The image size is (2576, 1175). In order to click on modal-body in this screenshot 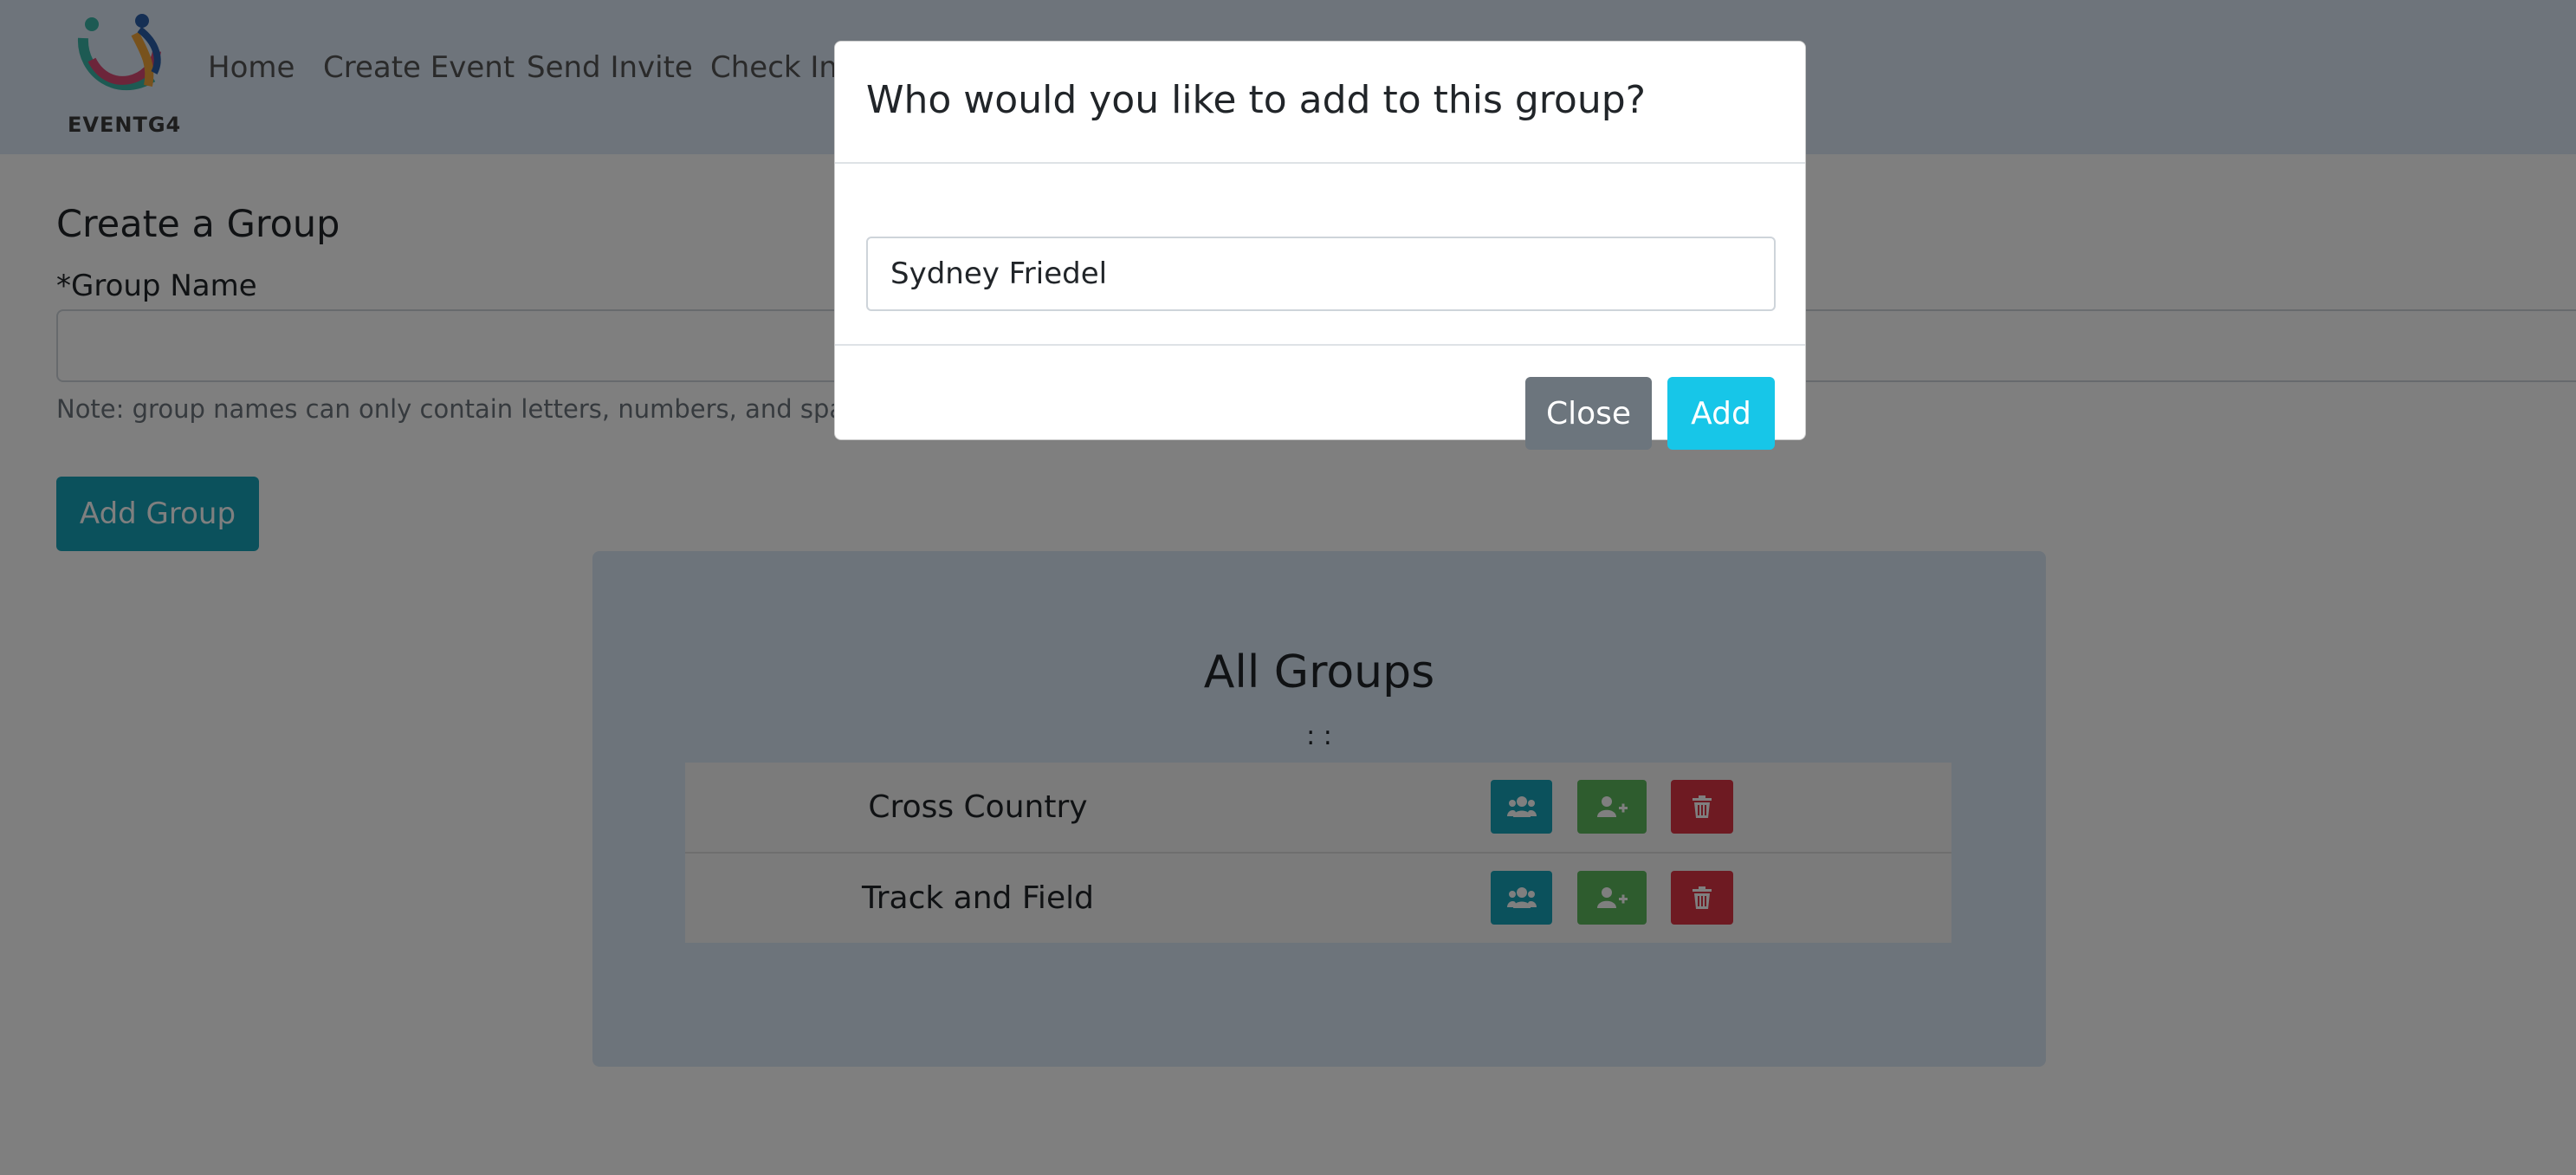, I will do `click(1320, 254)`.